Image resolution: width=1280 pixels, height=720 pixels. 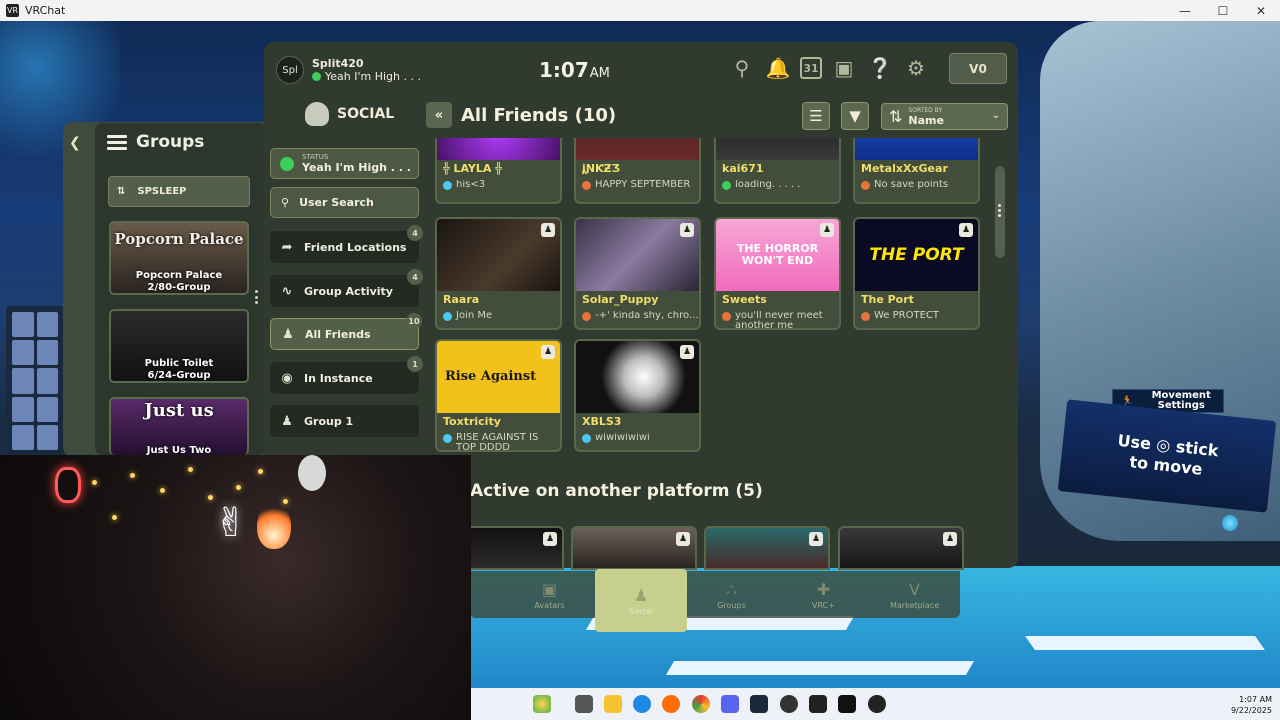 I want to click on obs-icon, so click(x=789, y=704).